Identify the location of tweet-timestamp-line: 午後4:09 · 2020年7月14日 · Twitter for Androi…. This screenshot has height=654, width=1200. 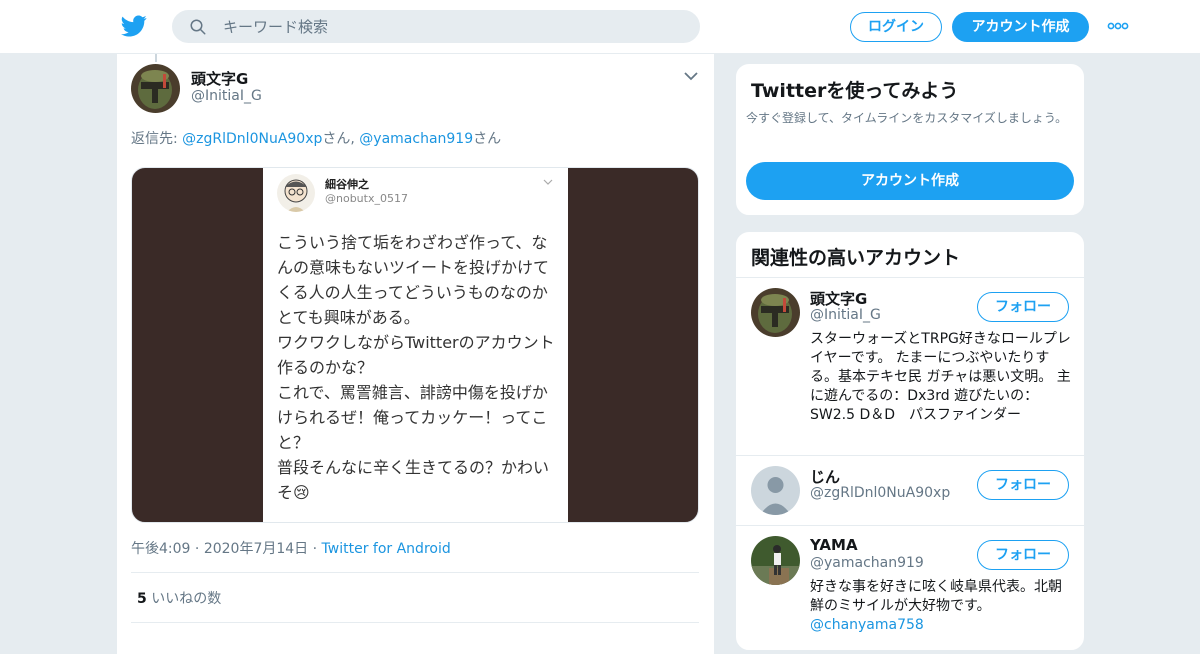
(291, 549).